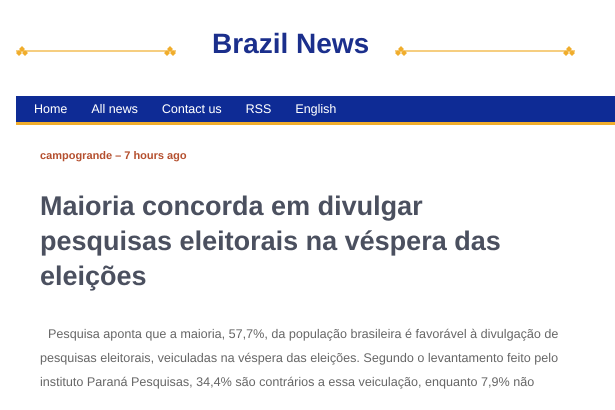  I want to click on article-body: Pesquisa aponta que a maioria, 57,7%, da população brasileira é favorável à divulgação de pesquisas eleitorais, veiculadas na véspera das eleições. Segundo o levantamento feito pelo instituto Paraná Pesquisas, 34,4% são contrários a essa veiculação, enquanto 7,9% não, so click(300, 358).